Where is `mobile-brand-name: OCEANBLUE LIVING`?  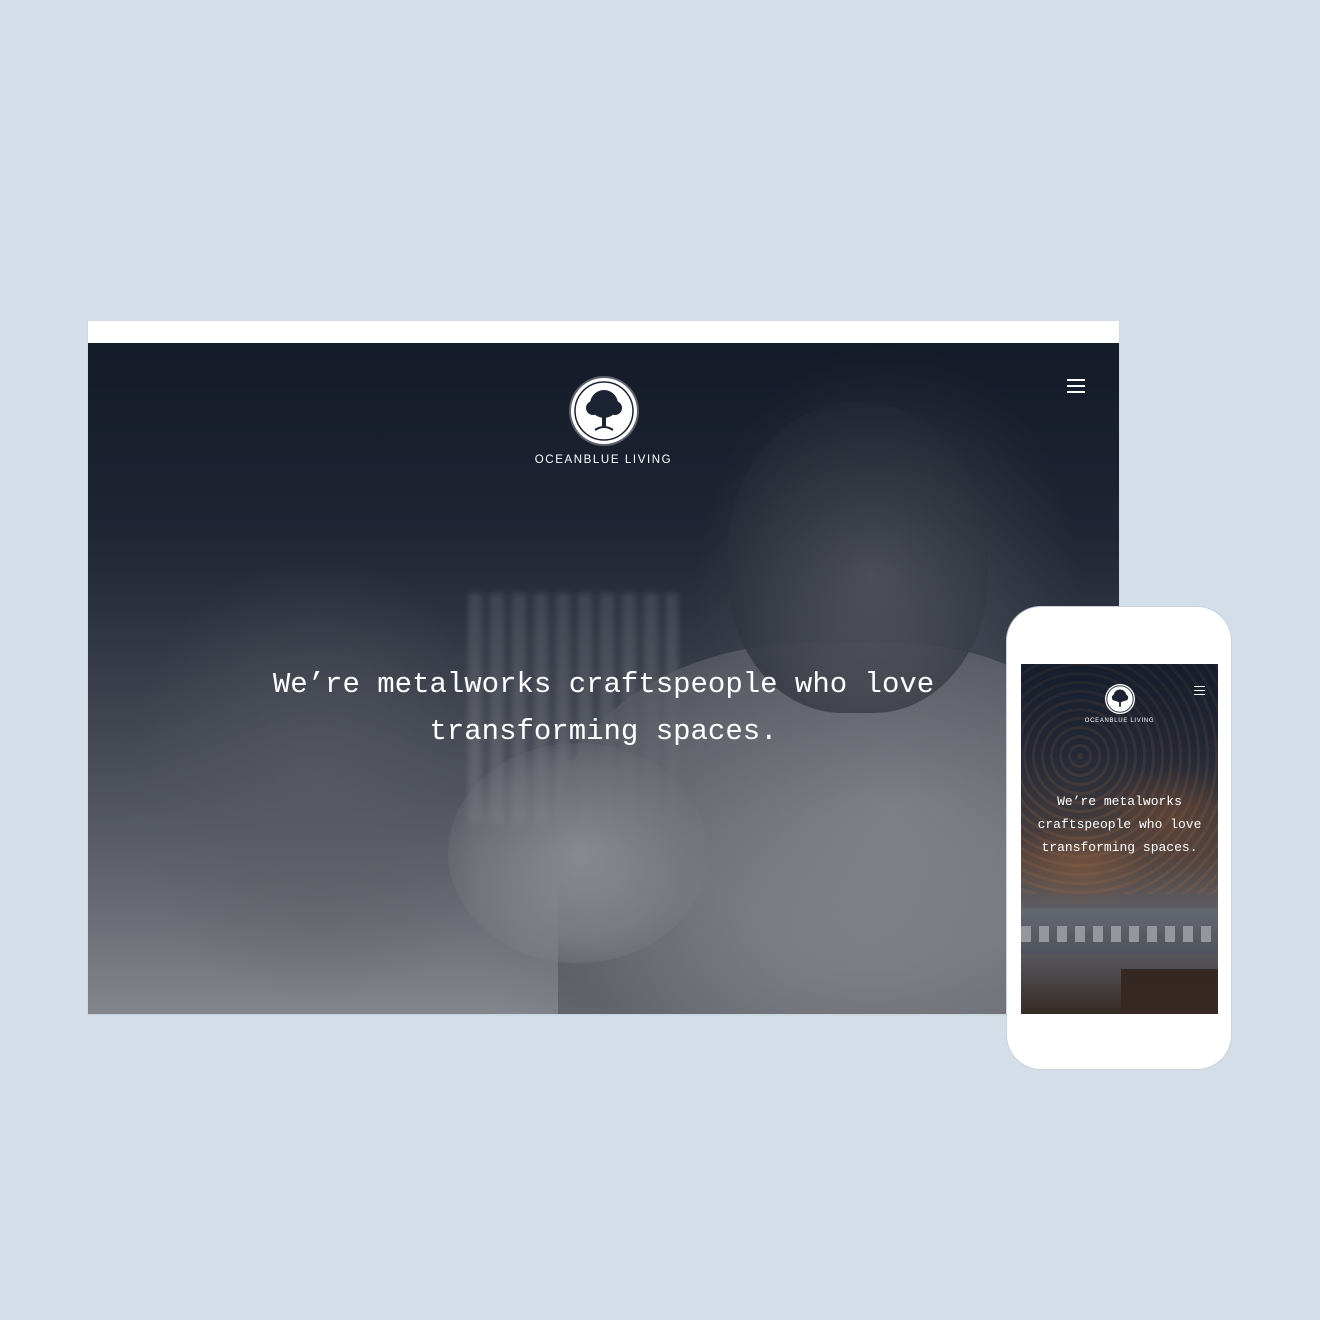
mobile-brand-name: OCEANBLUE LIVING is located at coordinates (1119, 721).